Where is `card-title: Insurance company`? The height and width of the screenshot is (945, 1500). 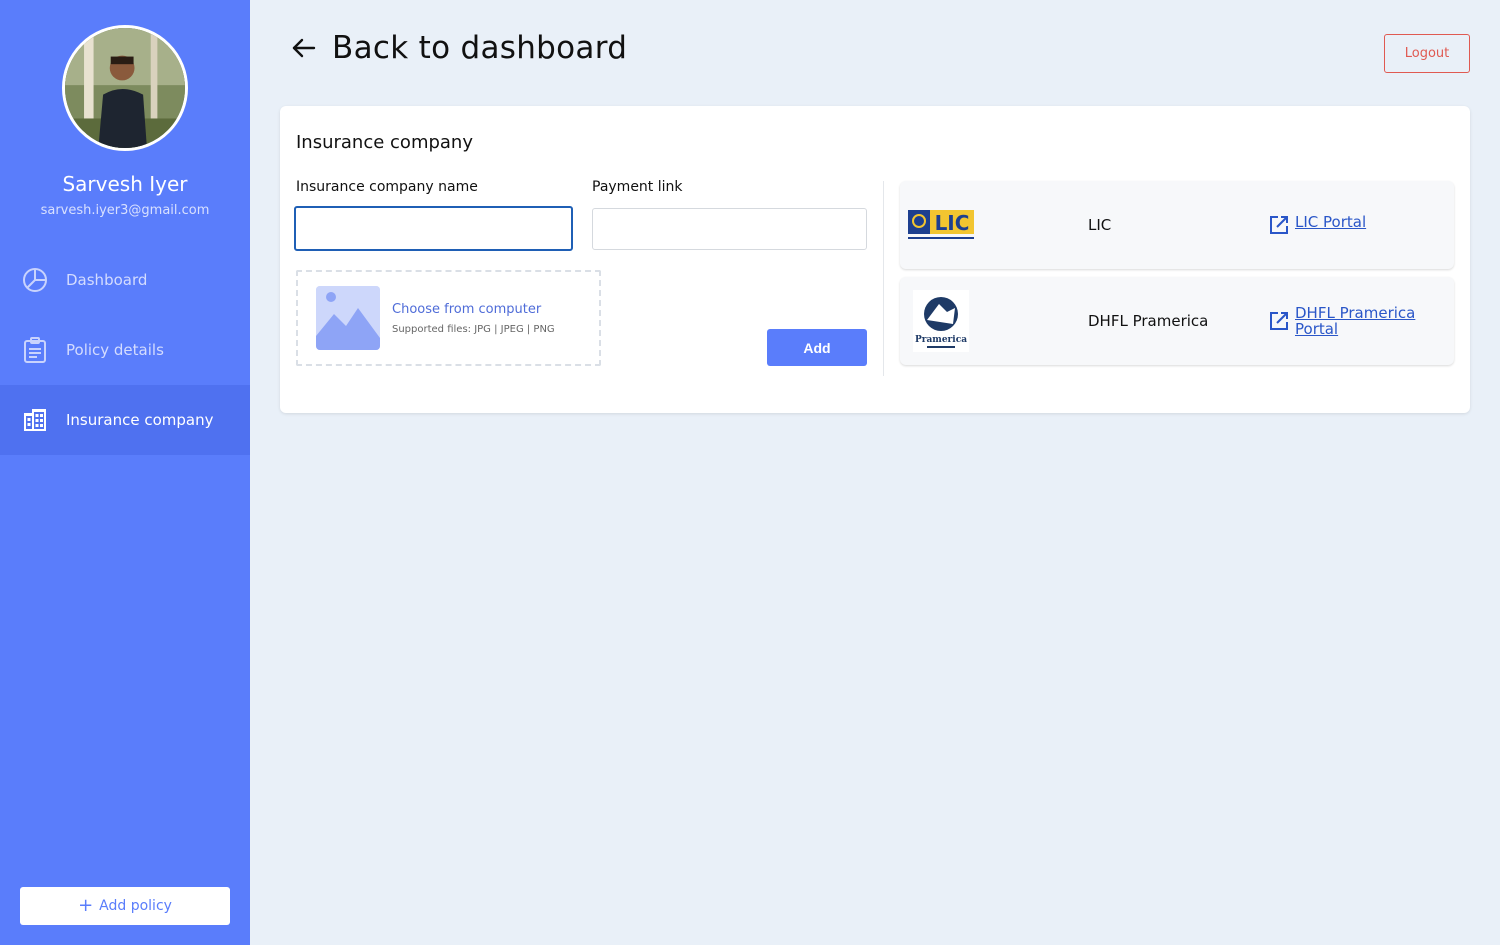
card-title: Insurance company is located at coordinates (384, 142).